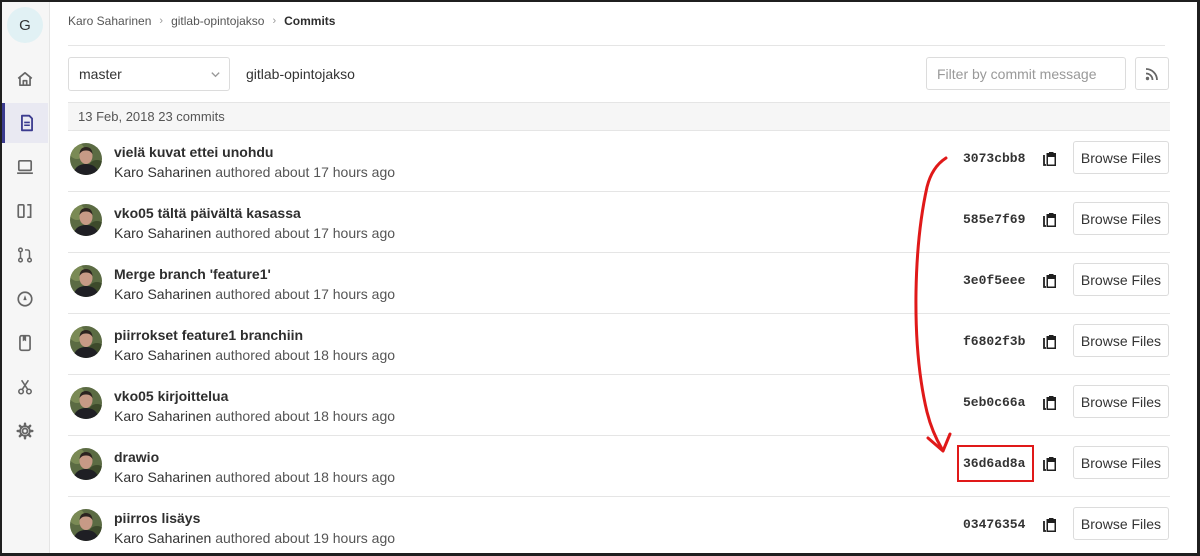  I want to click on rss-icon, so click(1151, 73).